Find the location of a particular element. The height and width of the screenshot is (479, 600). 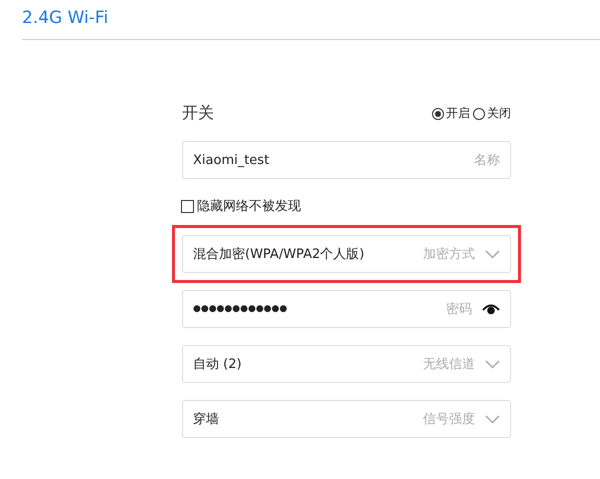

dropdown-field: 穿墙 信号强度 is located at coordinates (346, 419).